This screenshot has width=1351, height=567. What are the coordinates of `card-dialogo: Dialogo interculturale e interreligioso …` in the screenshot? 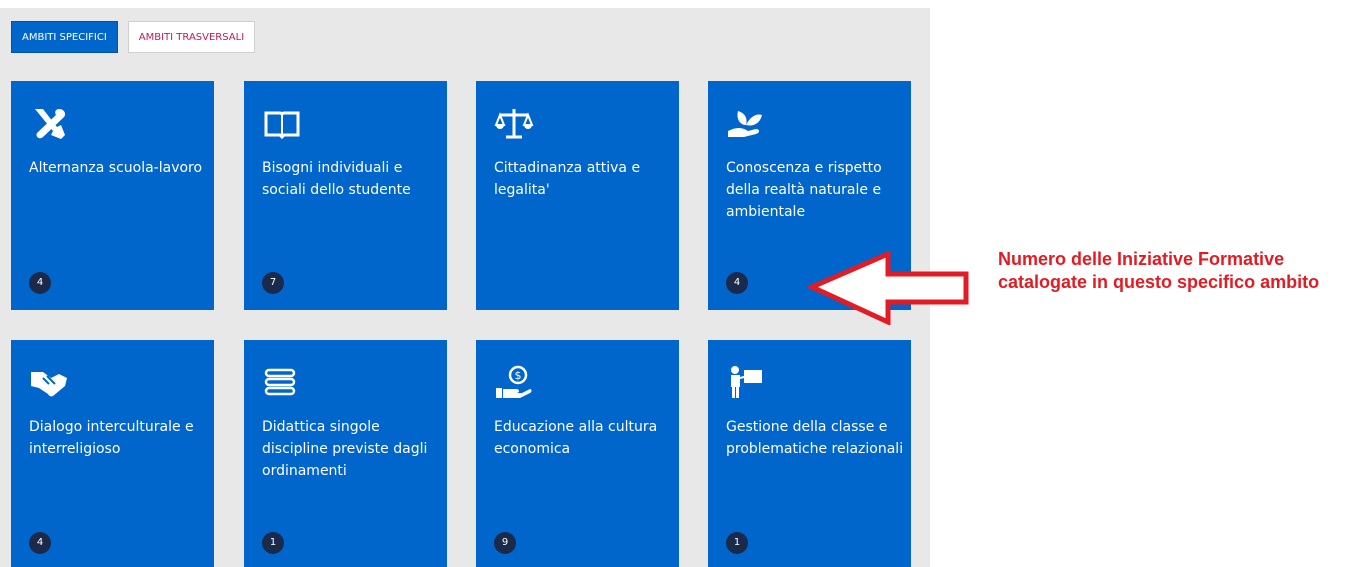 It's located at (112, 453).